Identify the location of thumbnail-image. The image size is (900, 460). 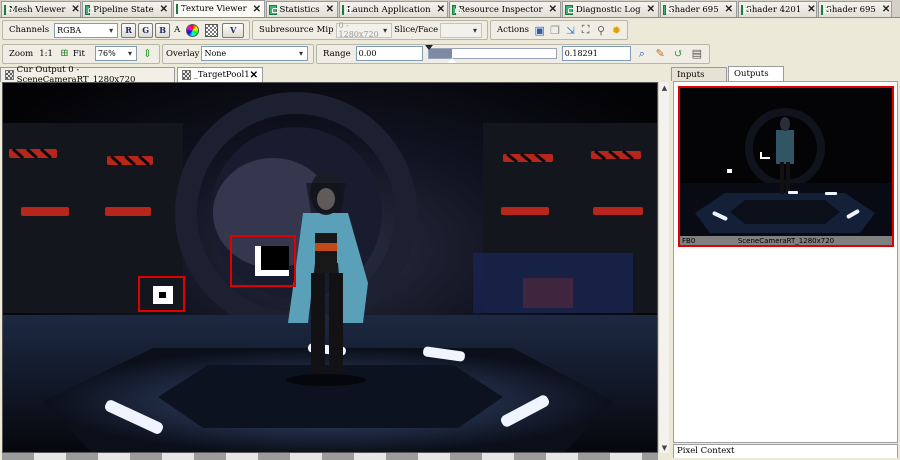
(786, 162).